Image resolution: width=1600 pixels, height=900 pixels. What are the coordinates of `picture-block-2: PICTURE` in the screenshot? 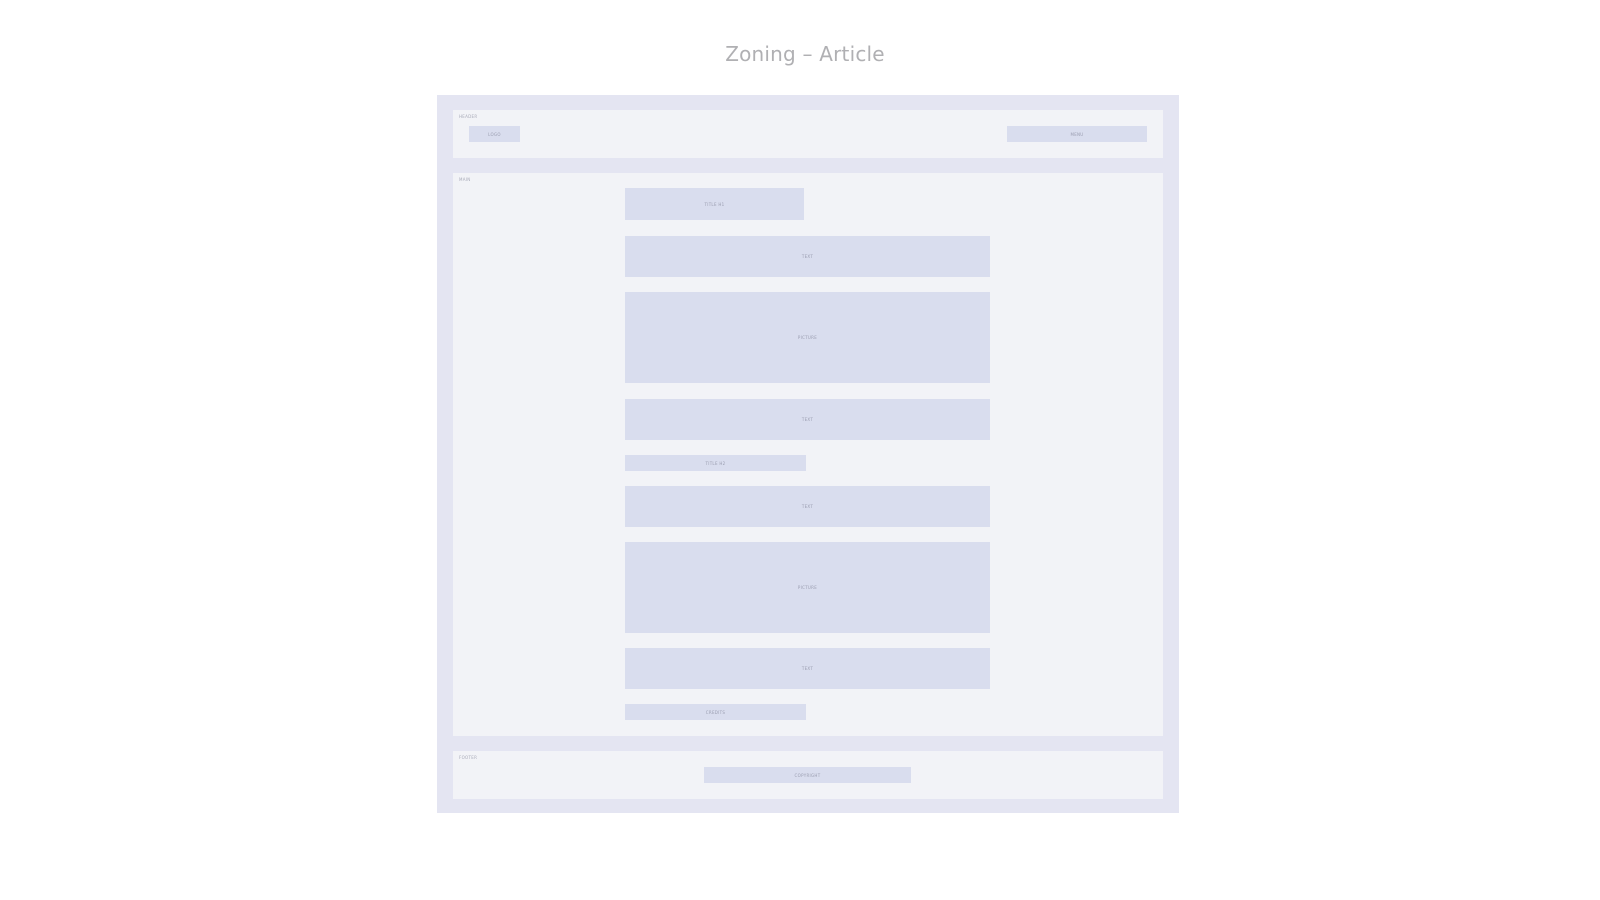 It's located at (807, 587).